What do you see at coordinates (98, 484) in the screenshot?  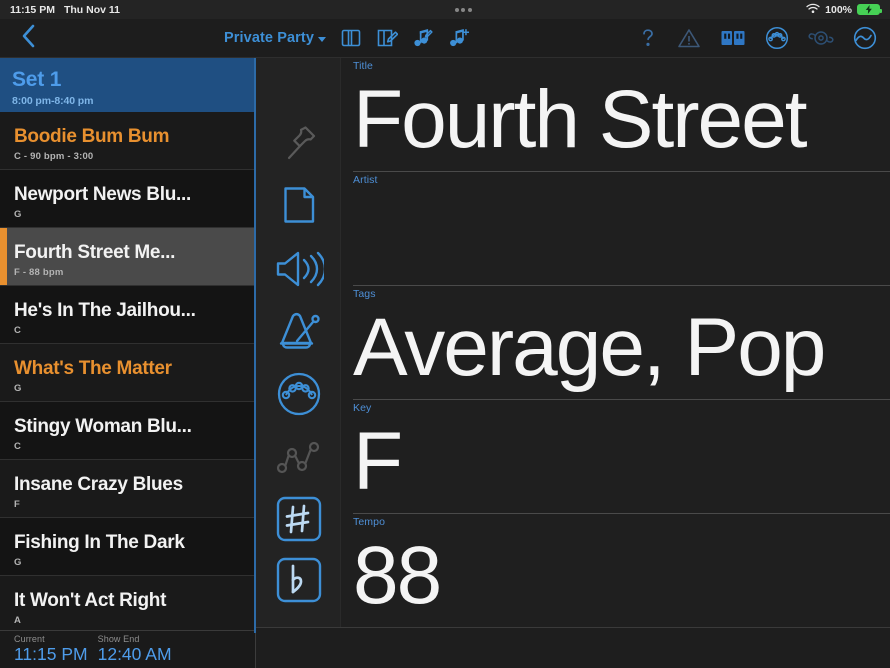 I see `song-name: Insane Crazy Blues` at bounding box center [98, 484].